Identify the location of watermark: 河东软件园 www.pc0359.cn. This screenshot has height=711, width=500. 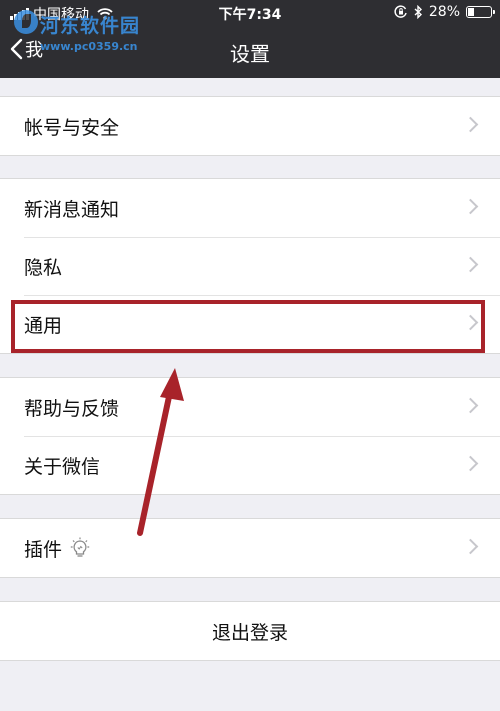
(94, 31).